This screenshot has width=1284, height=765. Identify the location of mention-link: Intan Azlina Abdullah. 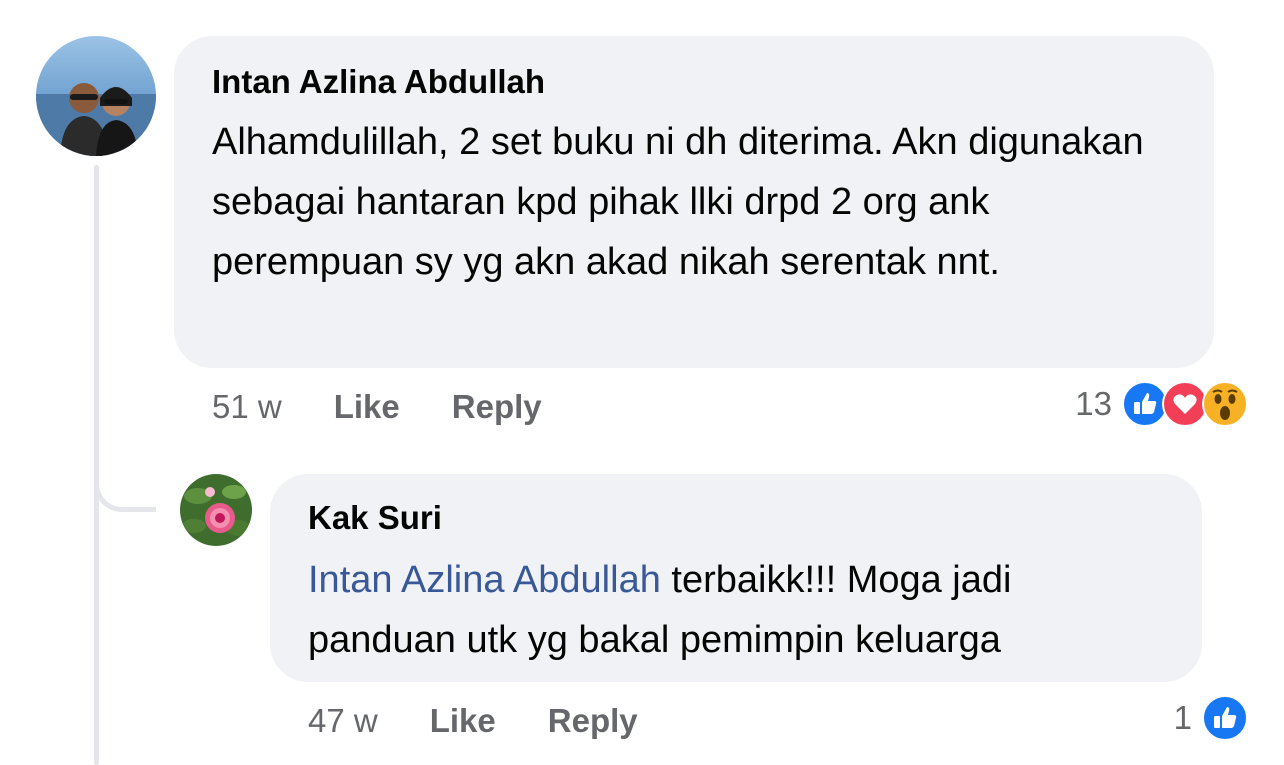
(484, 580).